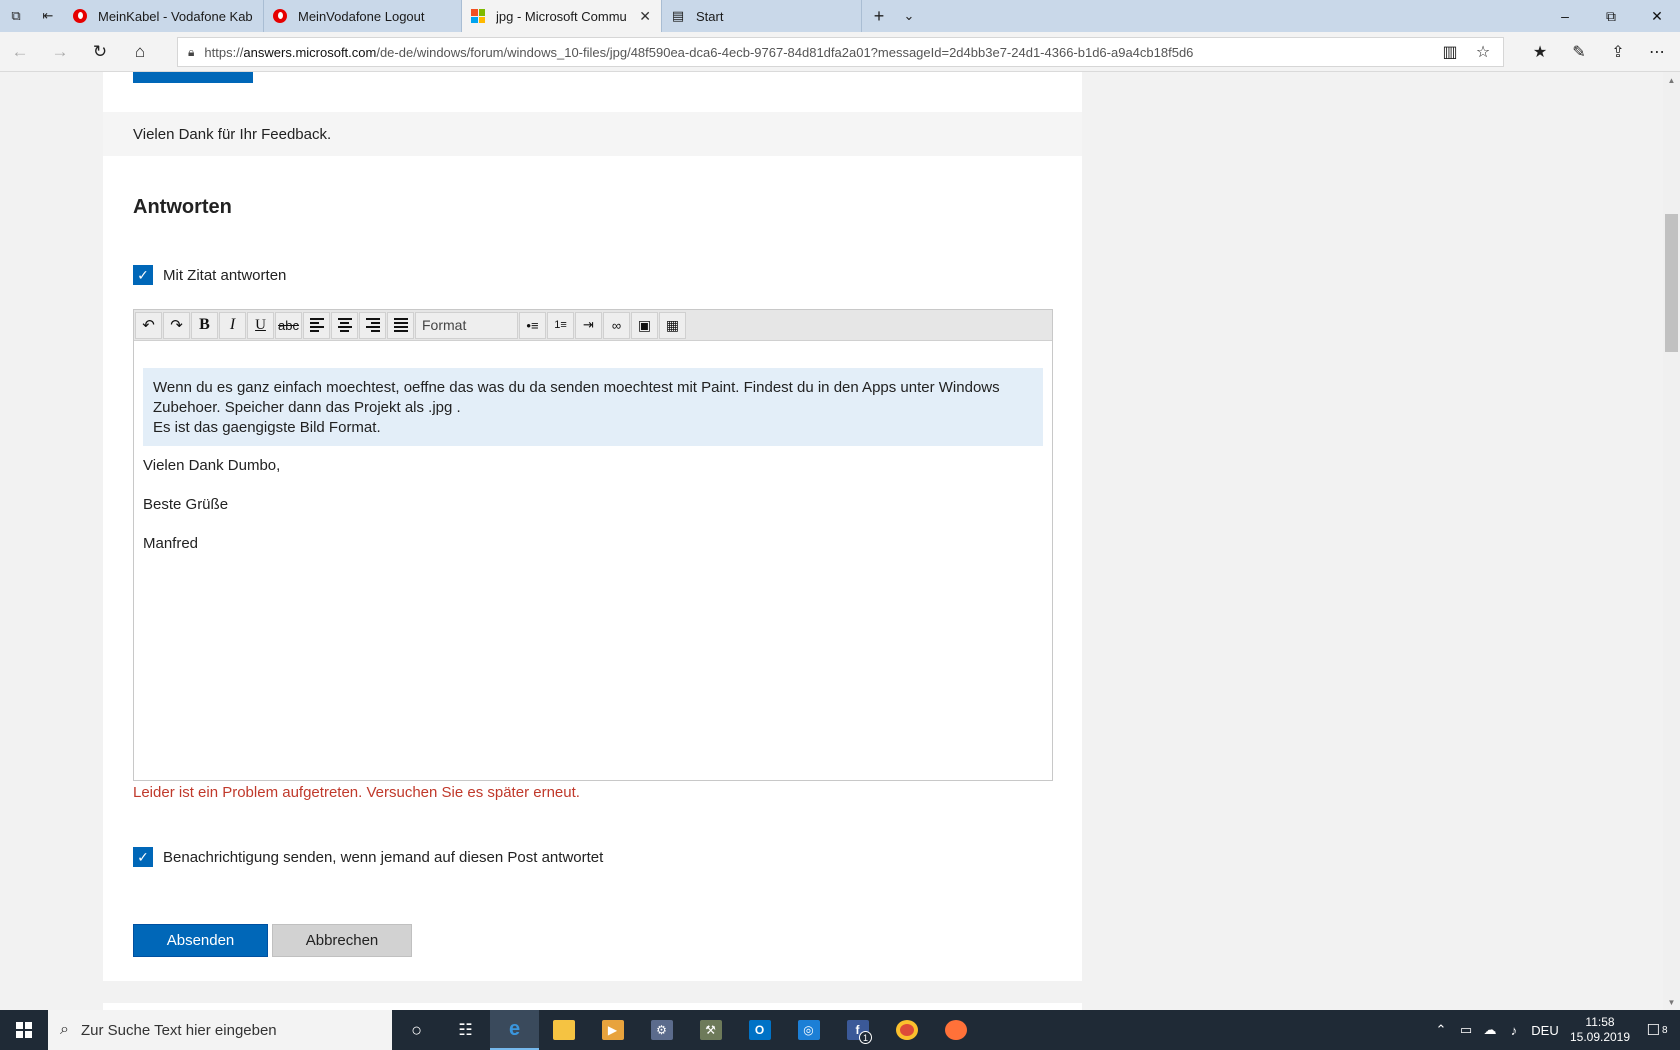 The image size is (1680, 1050). I want to click on favorites-hub-icon: ★, so click(1540, 52).